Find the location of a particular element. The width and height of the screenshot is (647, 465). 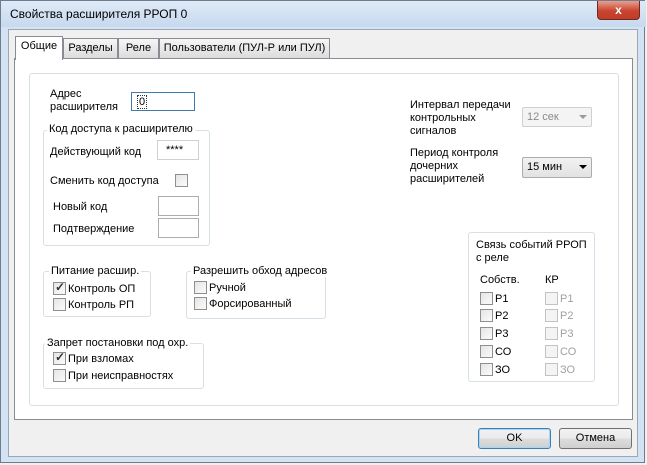

interval-label-line3: сигналов is located at coordinates (433, 131).